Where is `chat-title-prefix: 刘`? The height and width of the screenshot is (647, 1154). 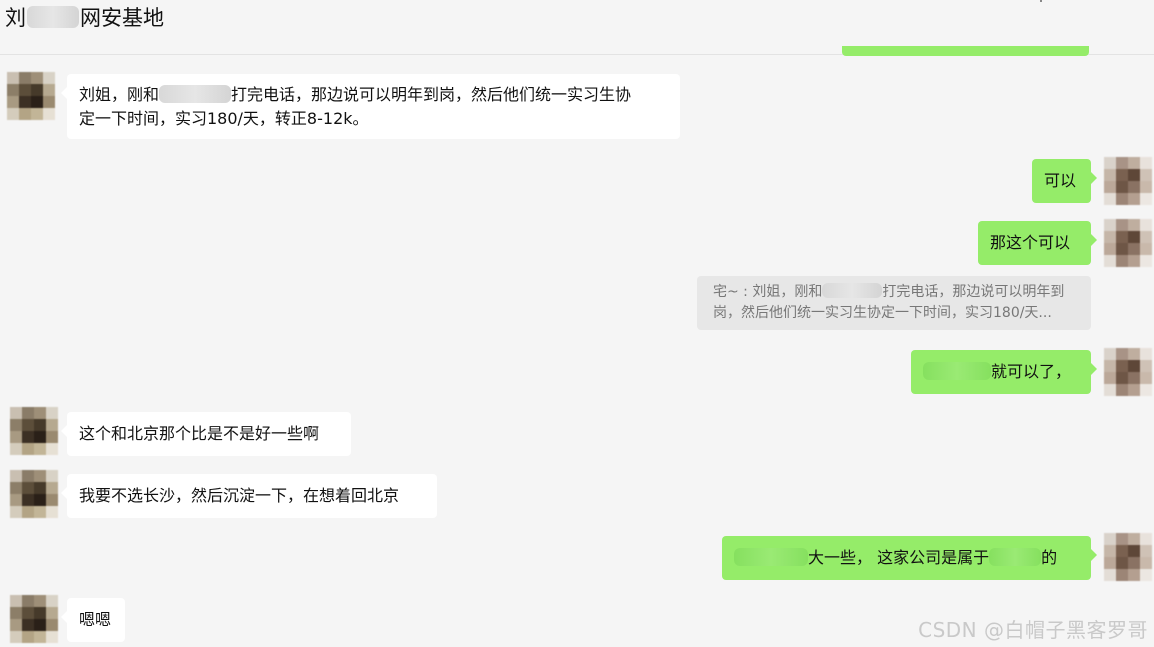
chat-title-prefix: 刘 is located at coordinates (15, 18).